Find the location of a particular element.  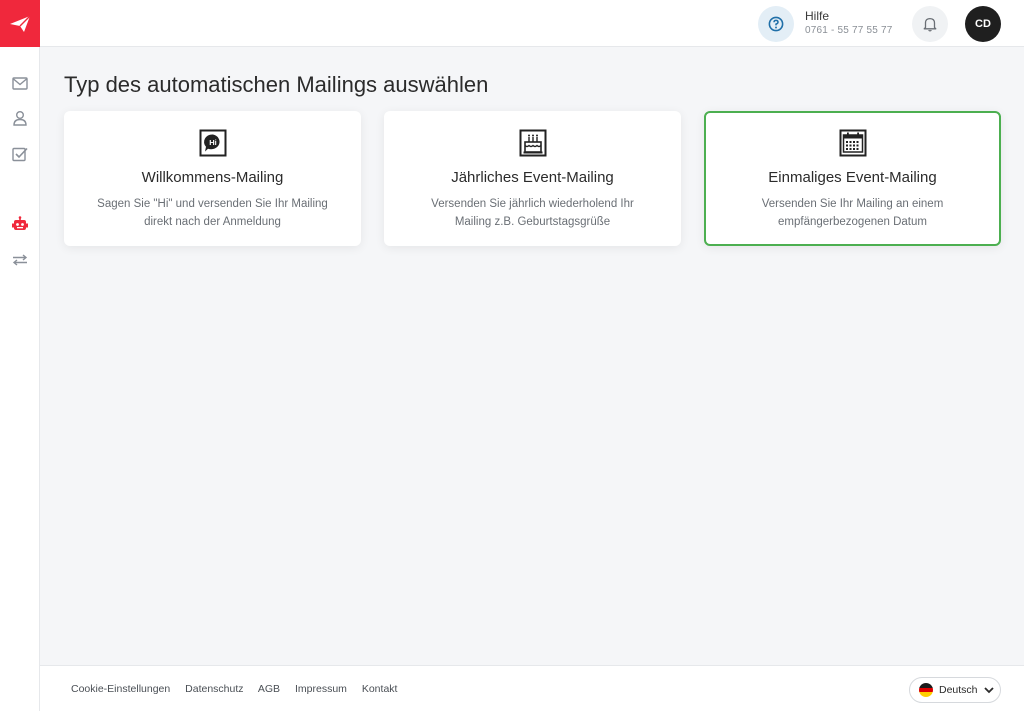

card-description-line: Versenden Sie Ihr Mailing an einem is located at coordinates (852, 204).